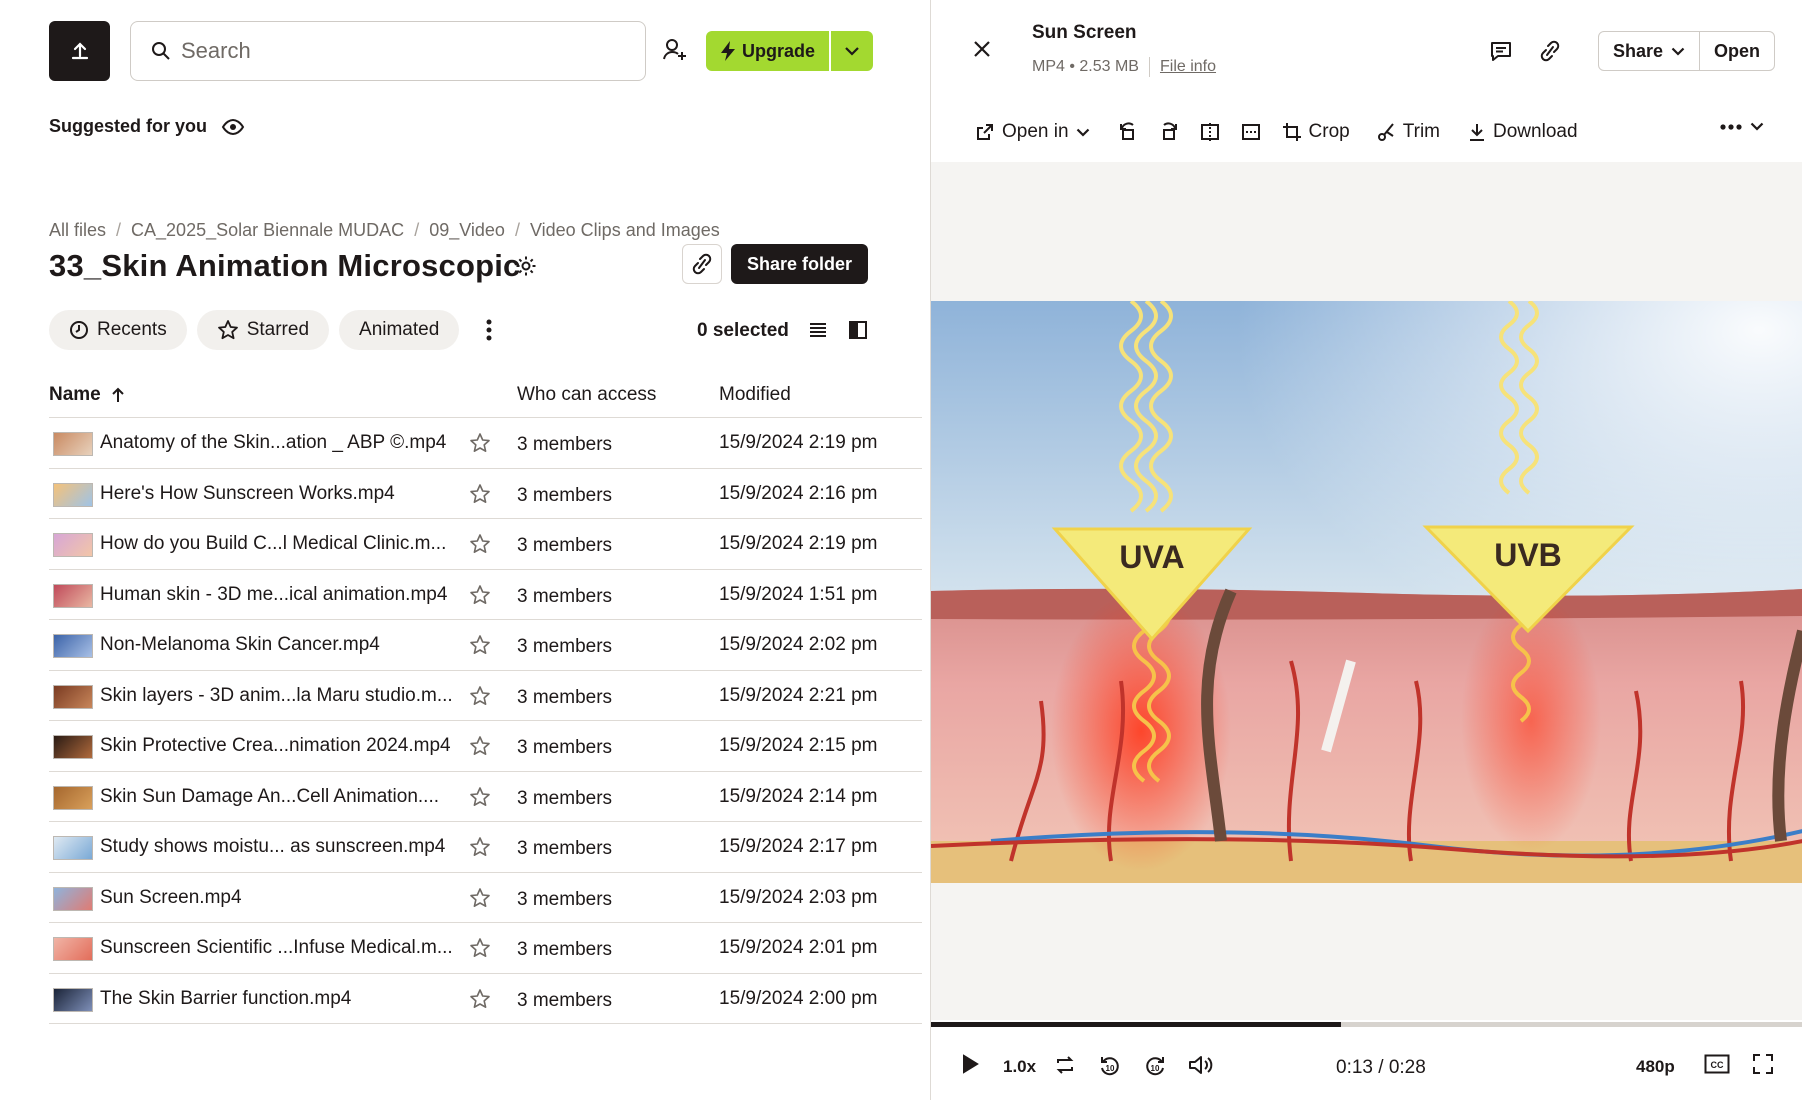  What do you see at coordinates (79, 330) in the screenshot?
I see `clock-icon` at bounding box center [79, 330].